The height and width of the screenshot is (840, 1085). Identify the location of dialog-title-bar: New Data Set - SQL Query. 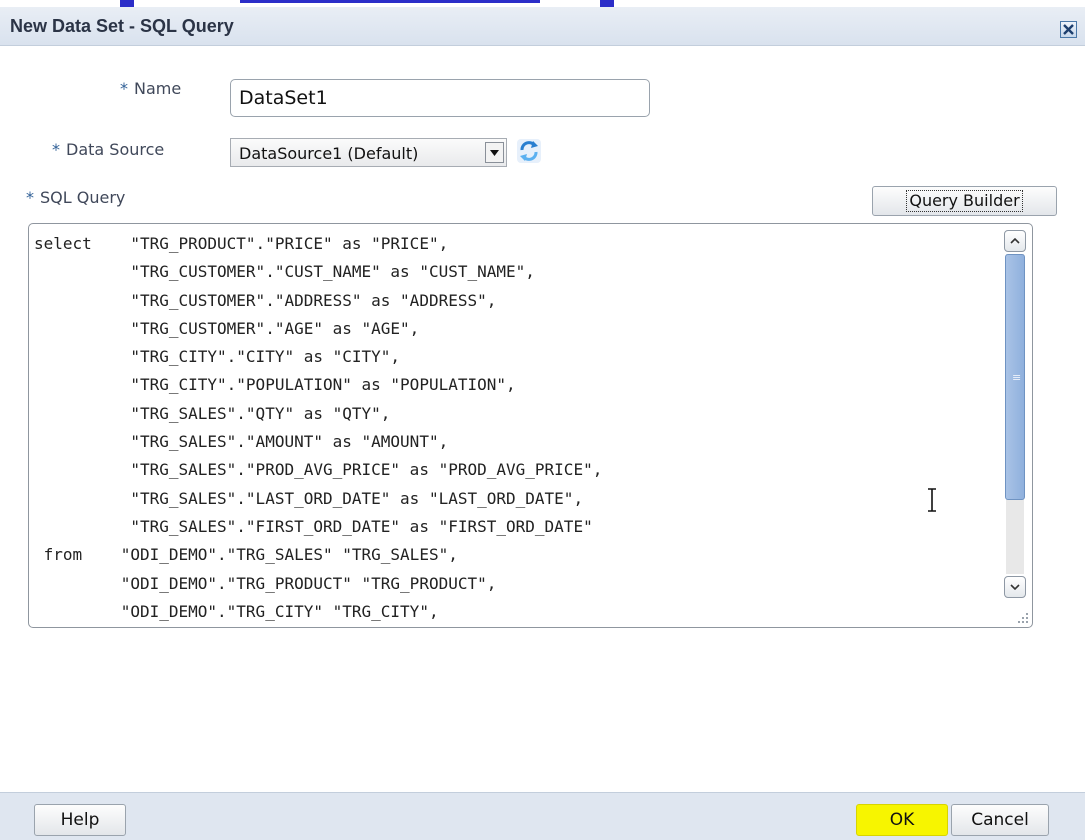
(542, 26).